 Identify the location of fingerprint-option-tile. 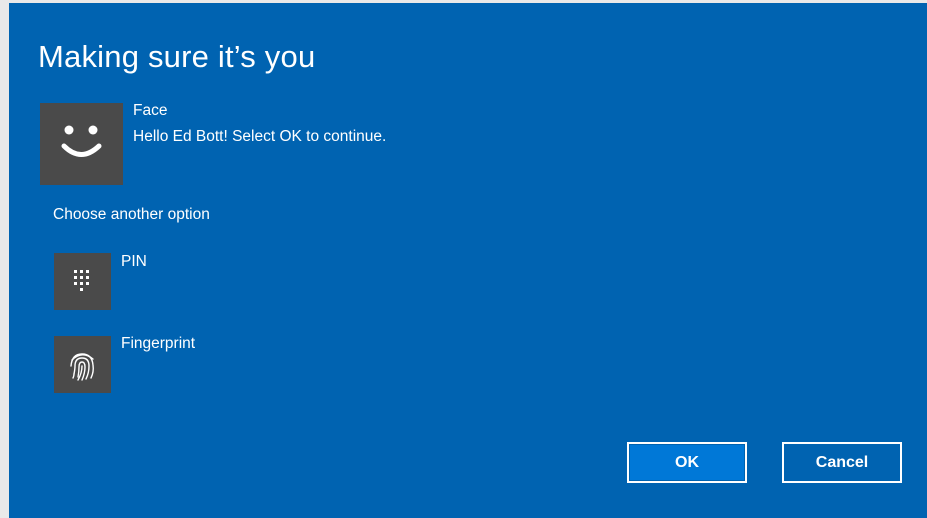
(82, 364).